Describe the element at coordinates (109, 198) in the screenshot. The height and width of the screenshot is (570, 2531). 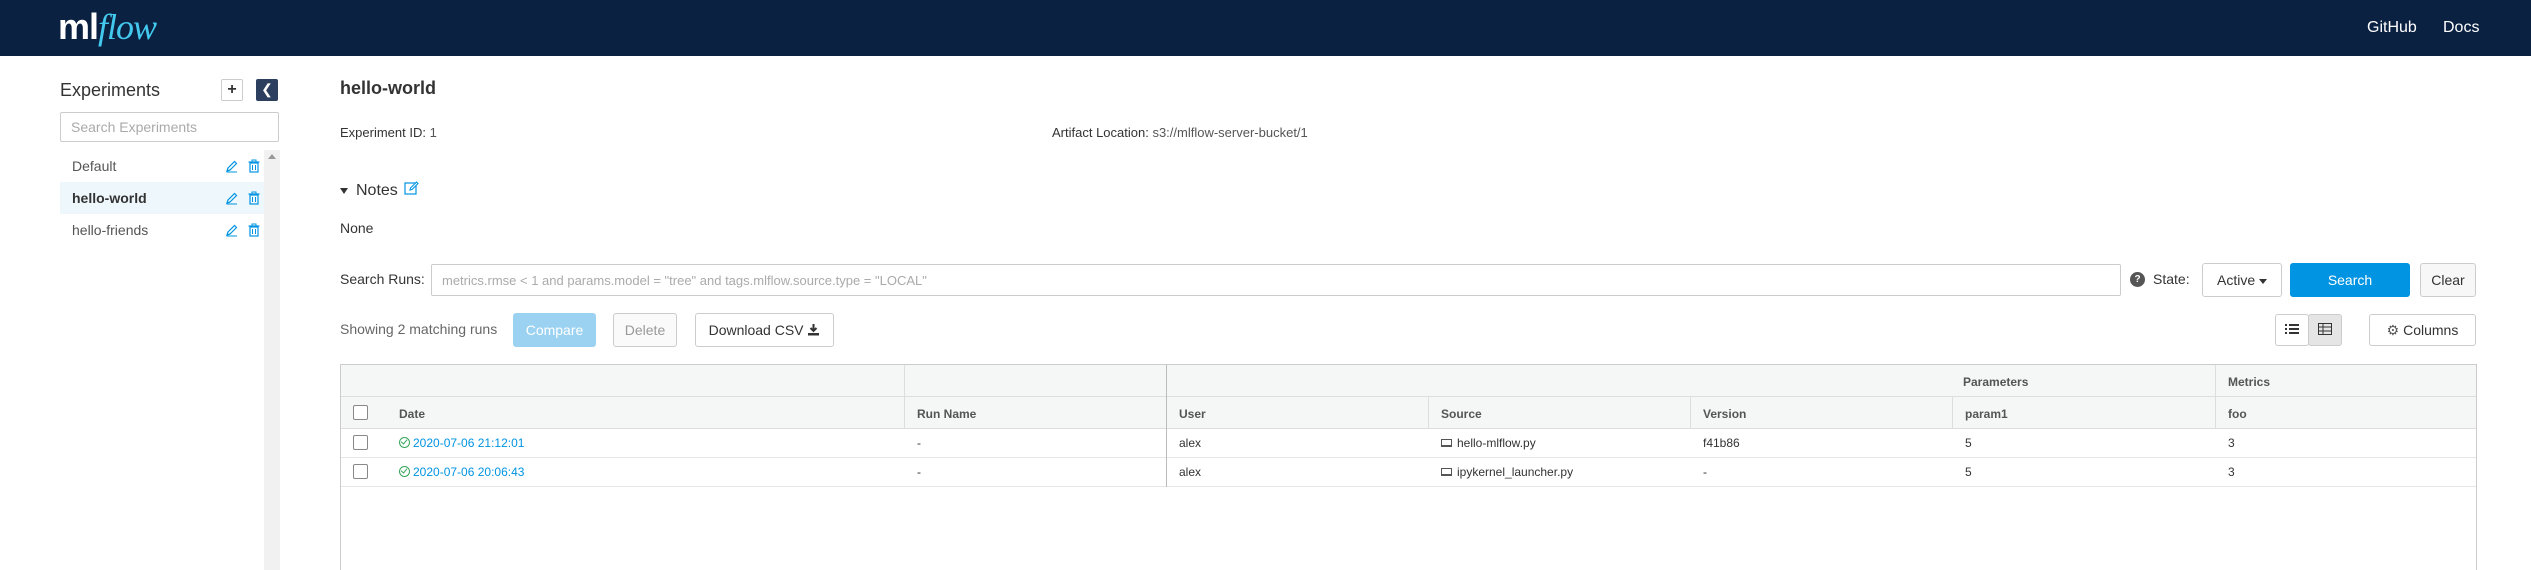
I see `experiment-item-label: hello-world` at that location.